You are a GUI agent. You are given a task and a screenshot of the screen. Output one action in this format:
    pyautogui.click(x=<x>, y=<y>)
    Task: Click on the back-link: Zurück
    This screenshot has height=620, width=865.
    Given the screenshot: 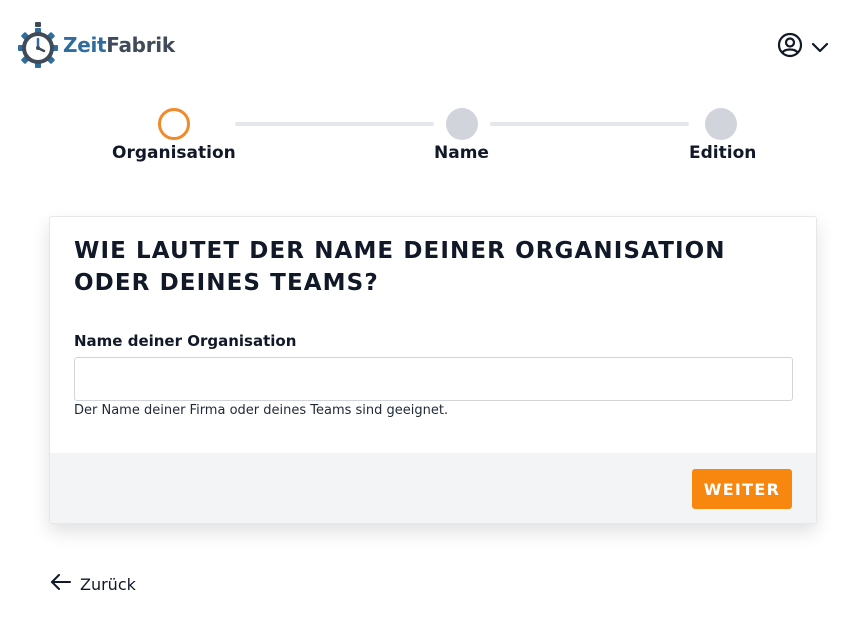 What is the action you would take?
    pyautogui.click(x=93, y=584)
    